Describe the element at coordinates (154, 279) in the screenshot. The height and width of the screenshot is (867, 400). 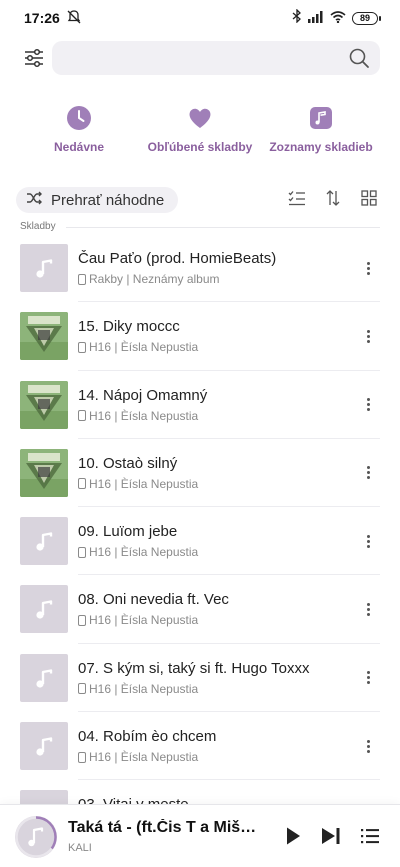
I see `track-artist-album: Rakby | Neznámy album` at that location.